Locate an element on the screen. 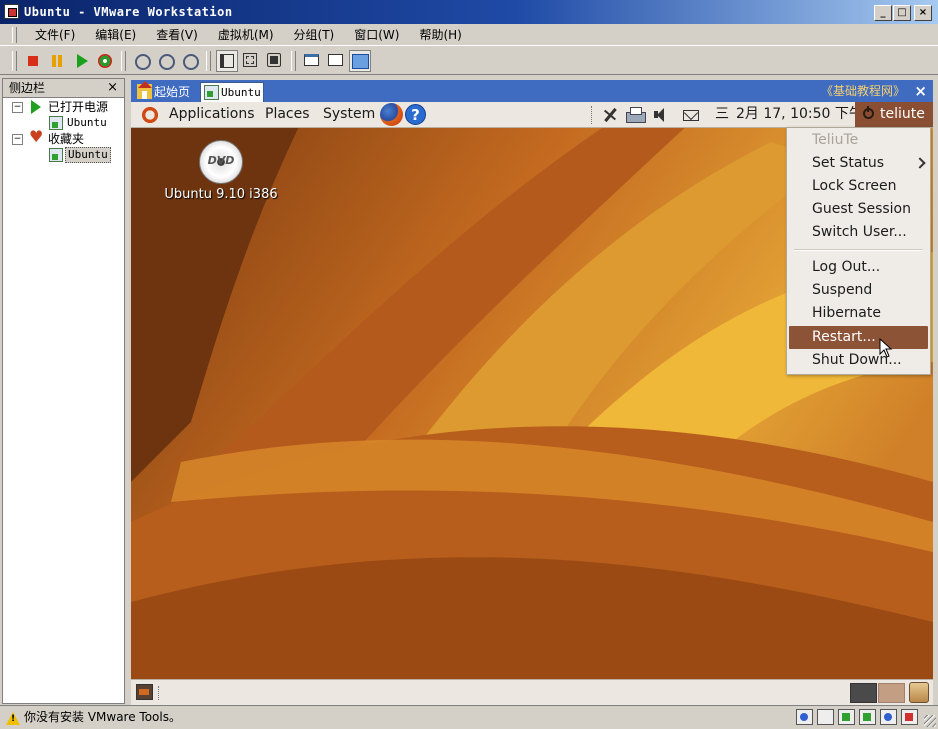 The image size is (938, 729). menubar-grip is located at coordinates (14, 34).